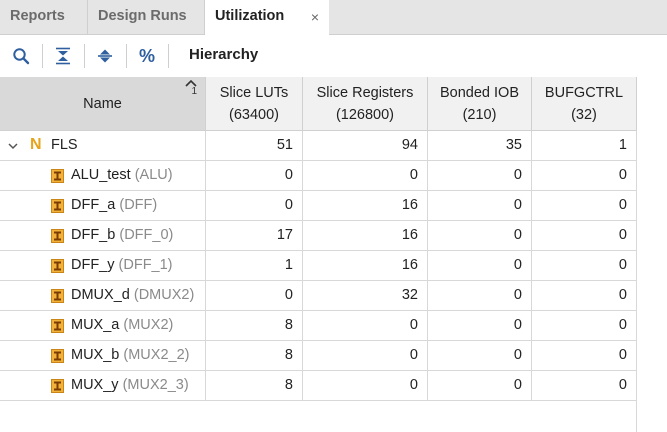  What do you see at coordinates (254, 115) in the screenshot?
I see `column-subtitle: (63400)` at bounding box center [254, 115].